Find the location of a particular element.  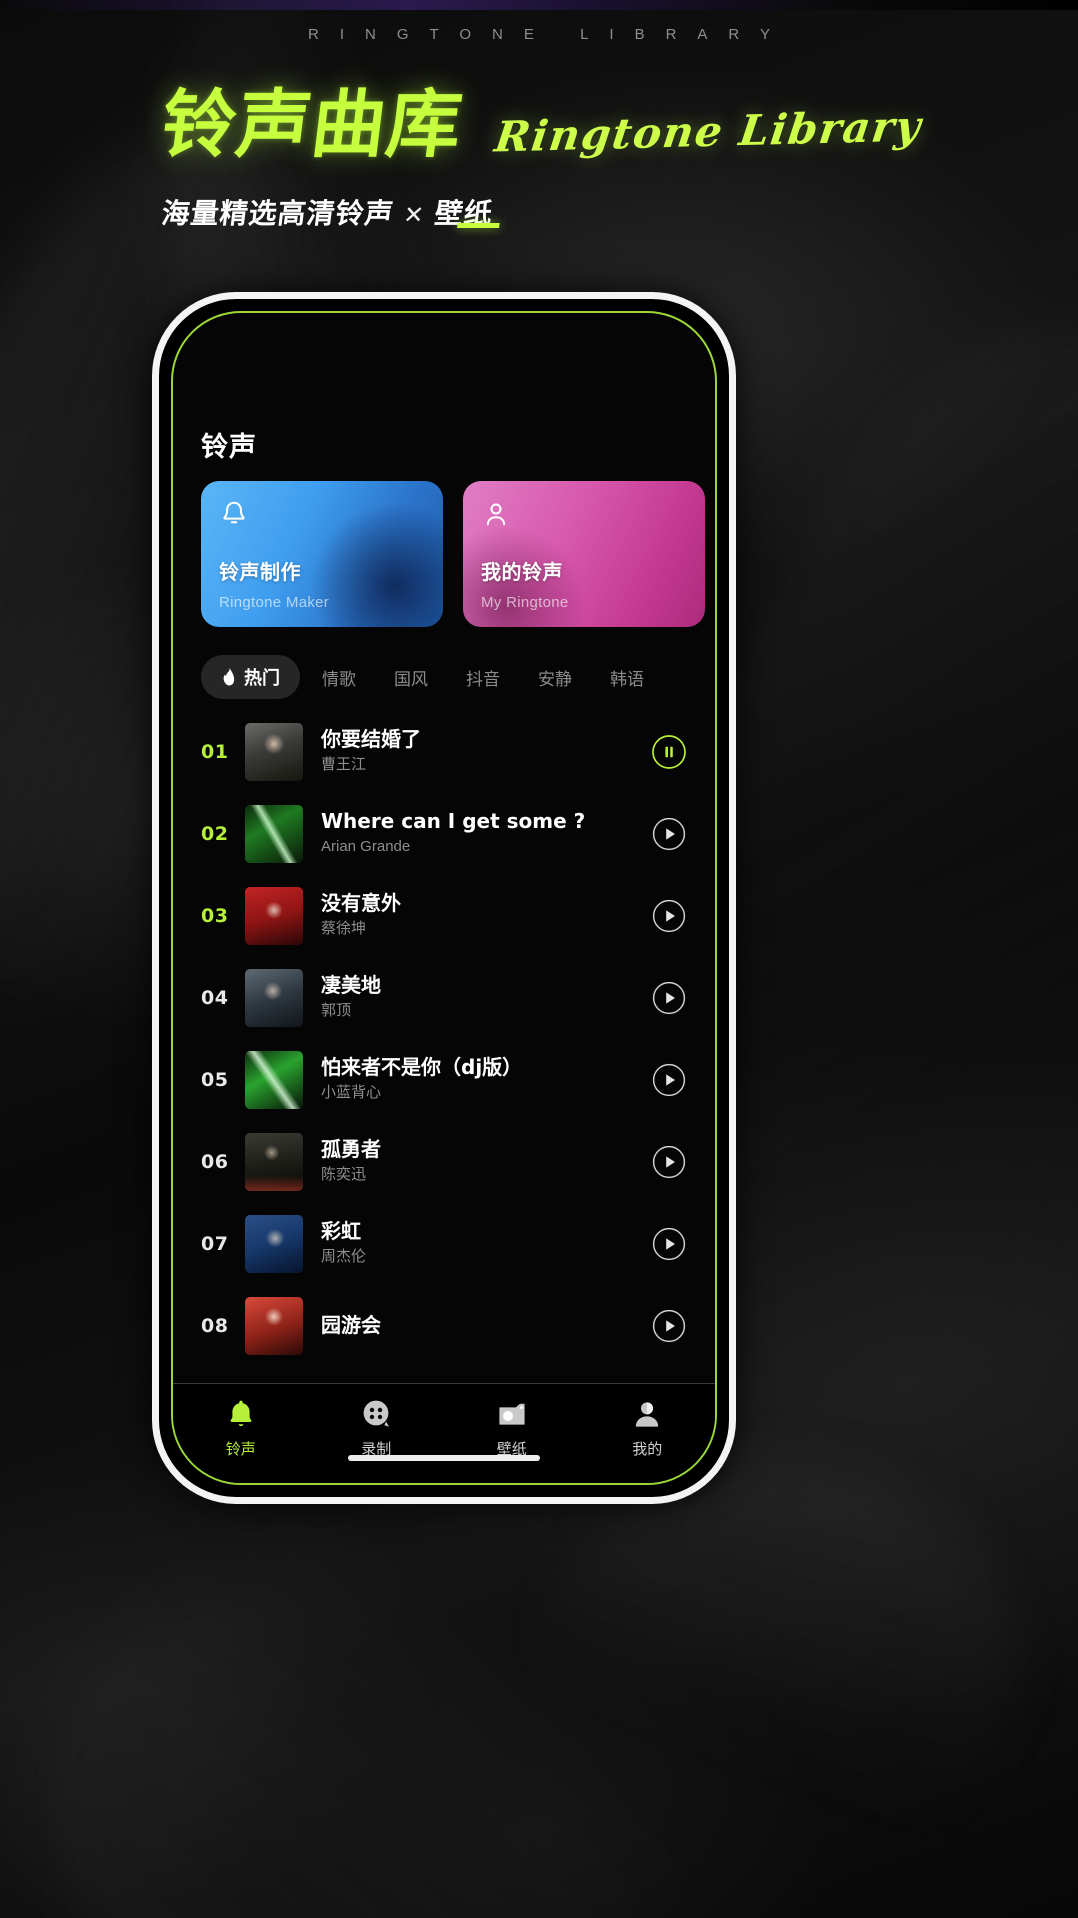

song-rank: 02 is located at coordinates (215, 834).